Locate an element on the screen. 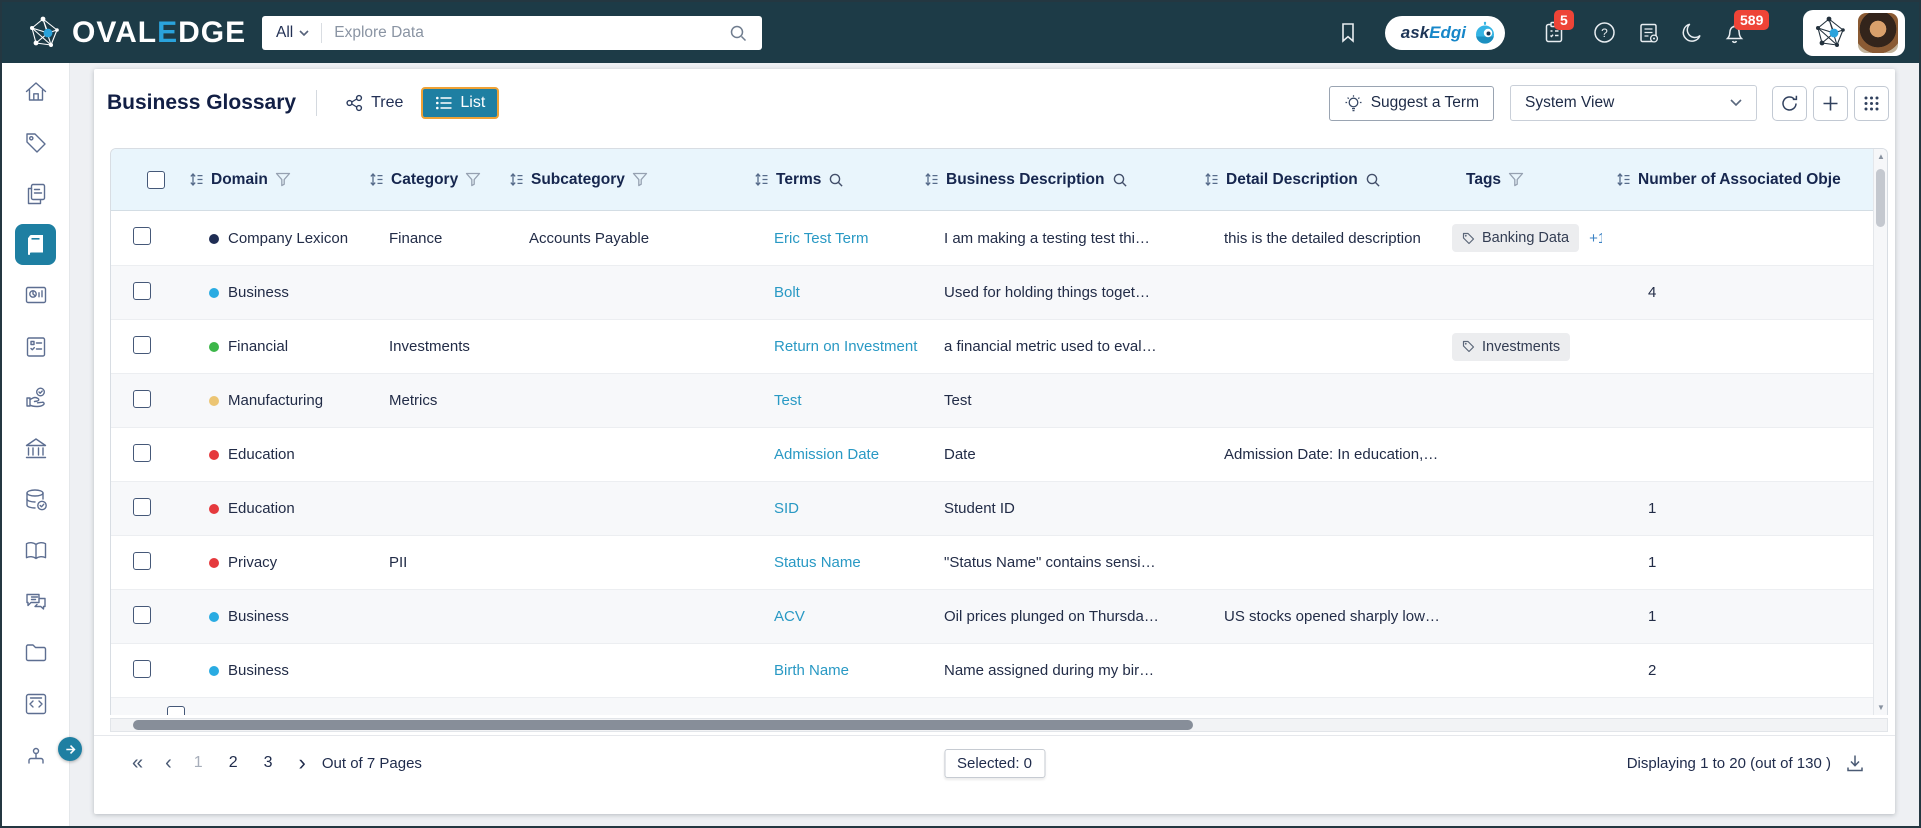 The height and width of the screenshot is (828, 1921). horizontal-scrollbar is located at coordinates (999, 725).